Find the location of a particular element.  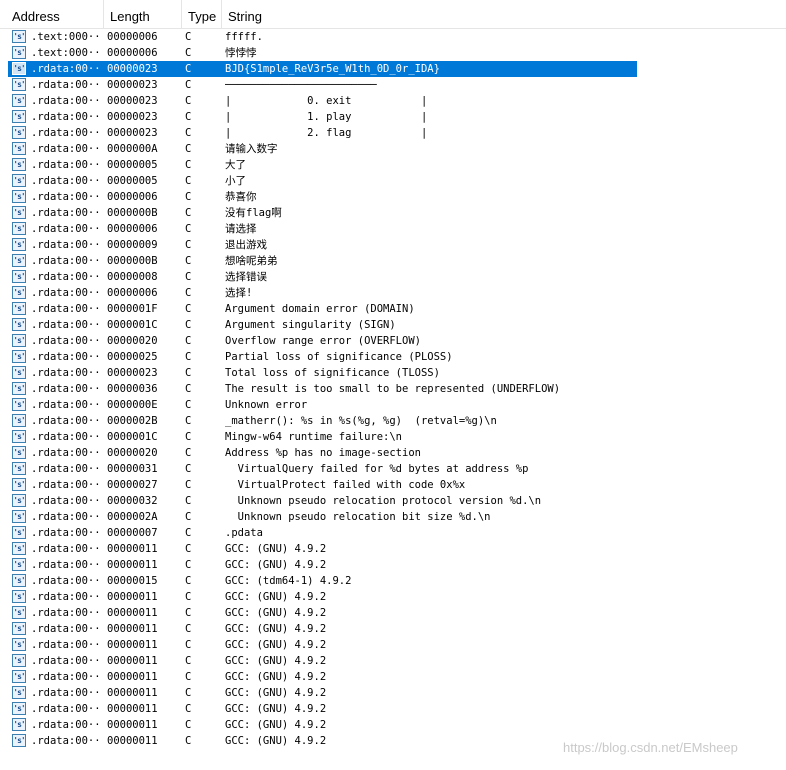

table-row: 's' .rdata:00··· 00000005 C 小了 is located at coordinates (393, 181).